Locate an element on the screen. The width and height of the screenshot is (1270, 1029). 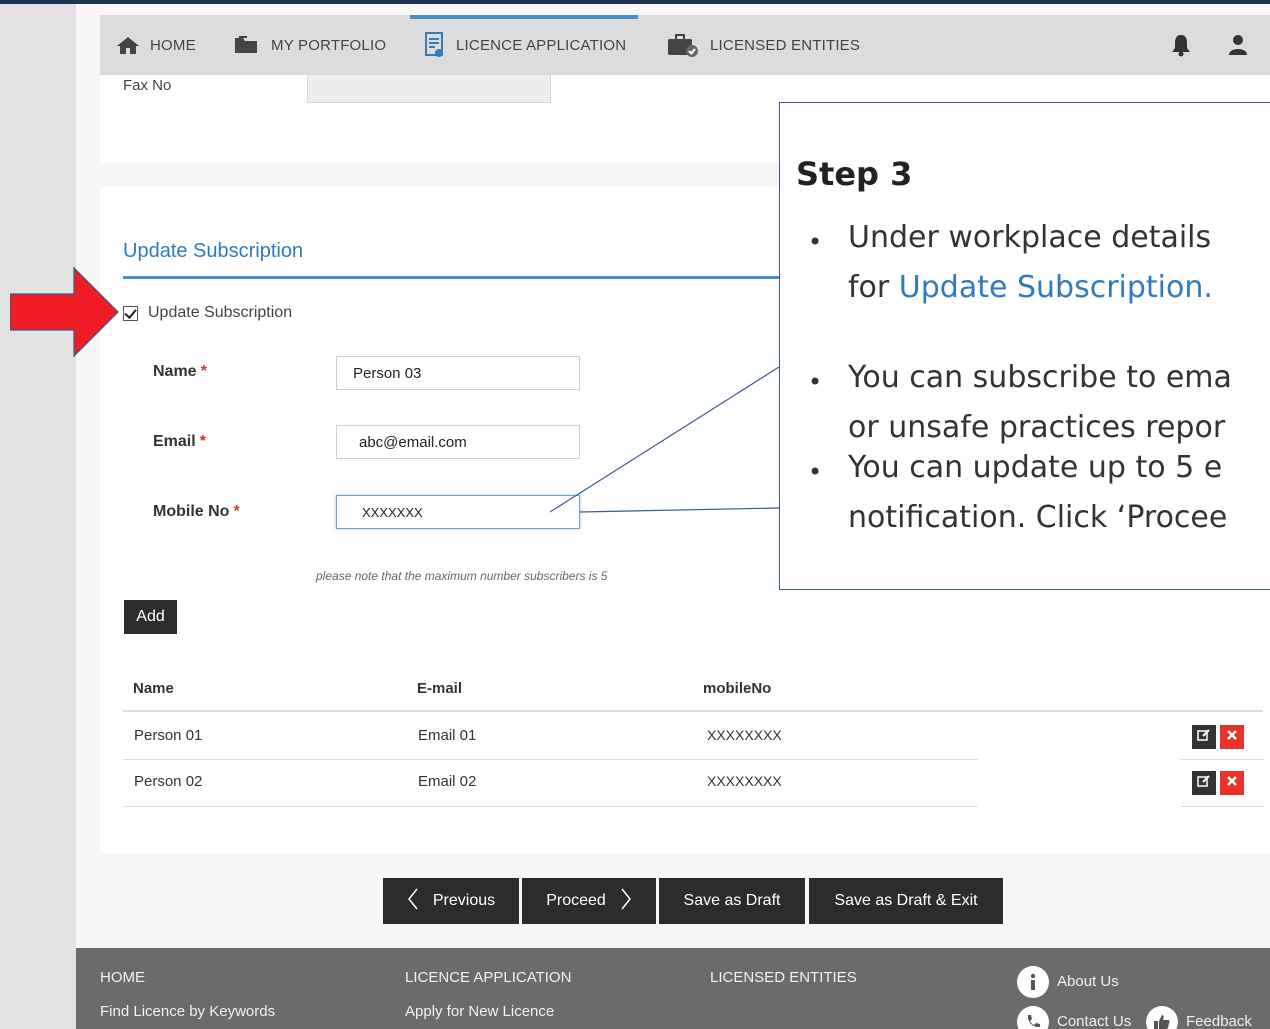
callout-bullet1-line2: for Update Subscription. is located at coordinates (1030, 287).